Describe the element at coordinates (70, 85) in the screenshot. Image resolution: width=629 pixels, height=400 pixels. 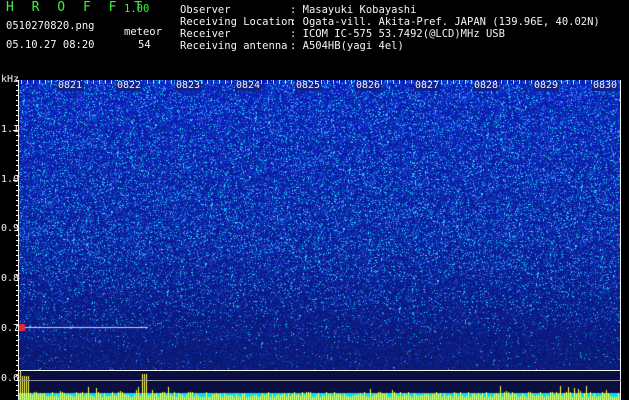
I see `time-tick-label: 0821` at that location.